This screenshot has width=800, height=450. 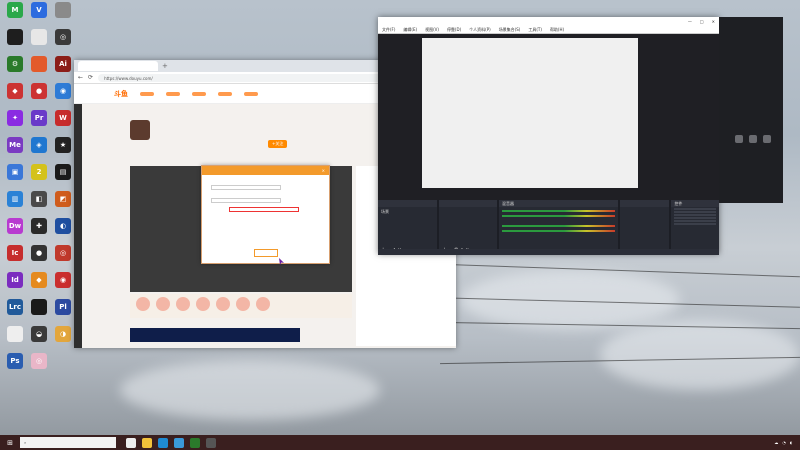 I want to click on desktop-icon: Ps, so click(x=15, y=361).